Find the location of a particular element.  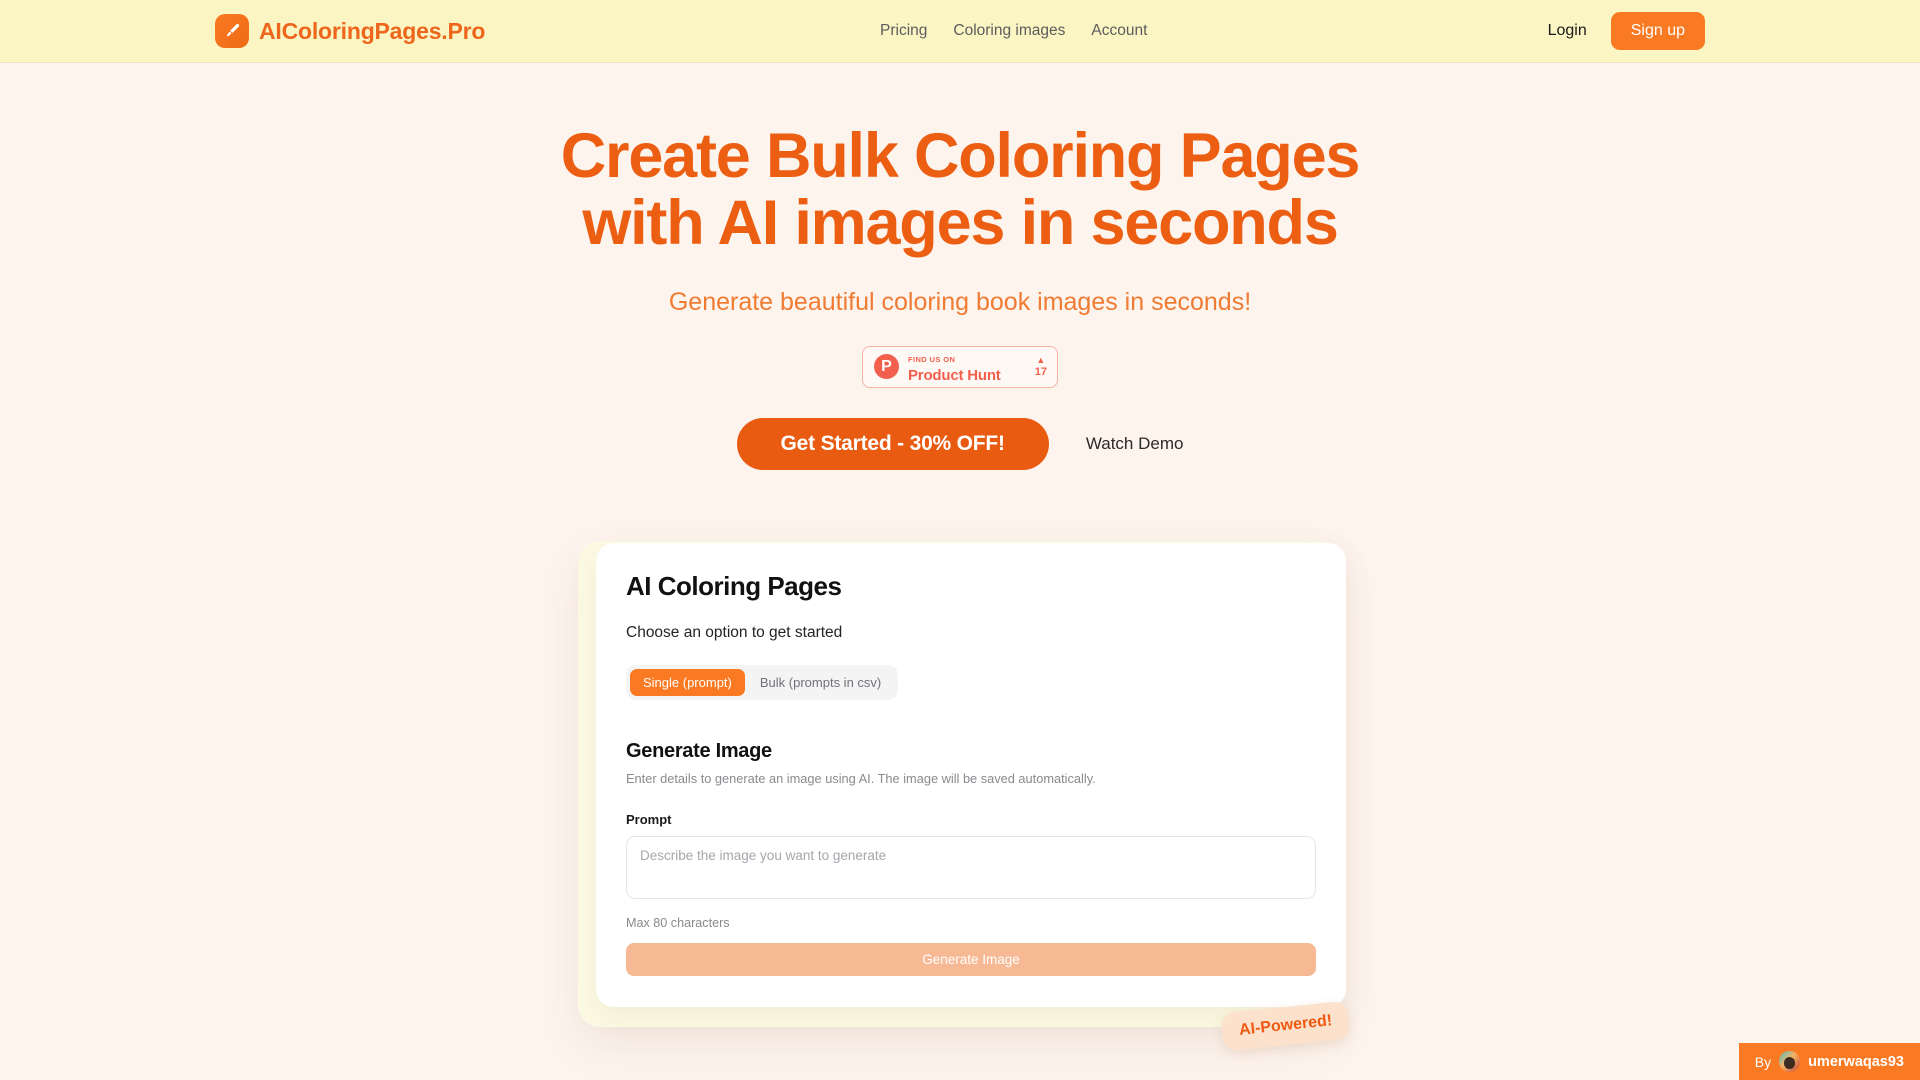

char-limit-hint: Max 80 characters is located at coordinates (678, 923).